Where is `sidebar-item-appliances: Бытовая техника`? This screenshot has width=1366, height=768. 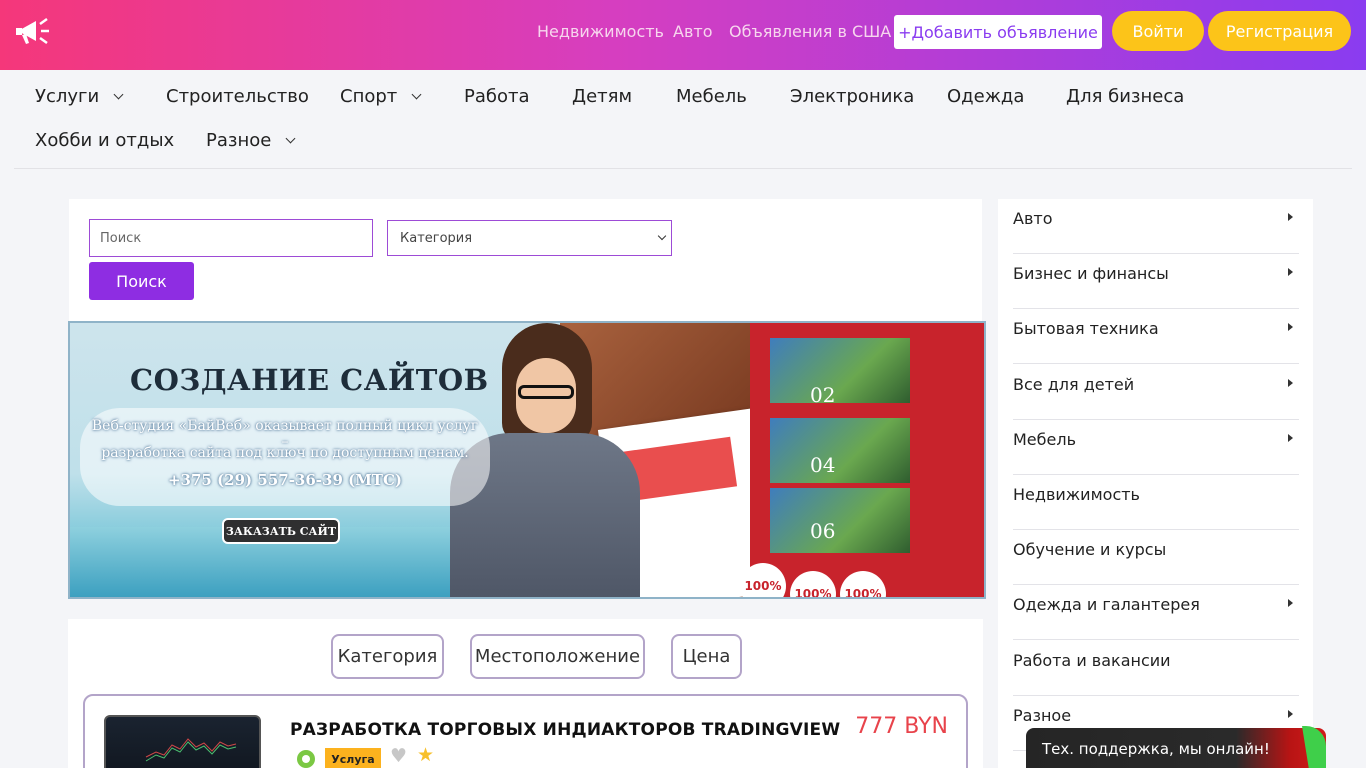
sidebar-item-appliances: Бытовая техника is located at coordinates (1156, 336).